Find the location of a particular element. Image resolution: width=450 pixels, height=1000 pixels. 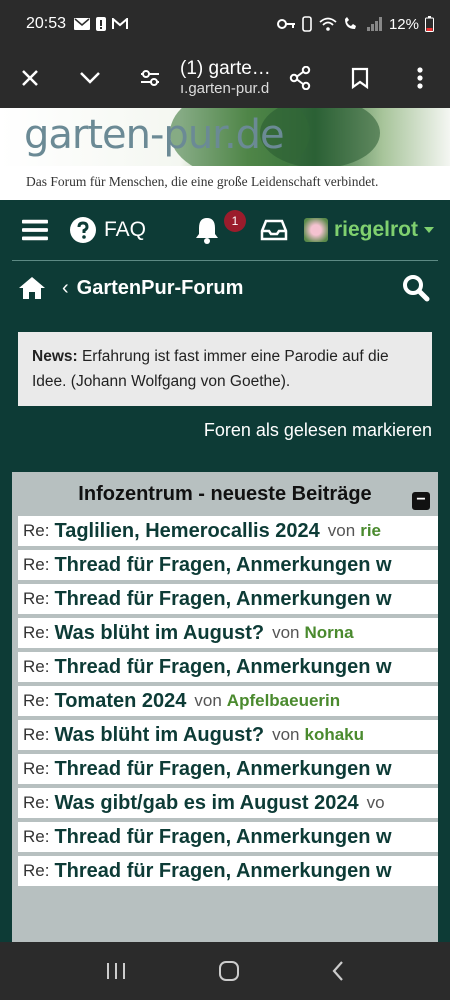

share-button is located at coordinates (300, 78).